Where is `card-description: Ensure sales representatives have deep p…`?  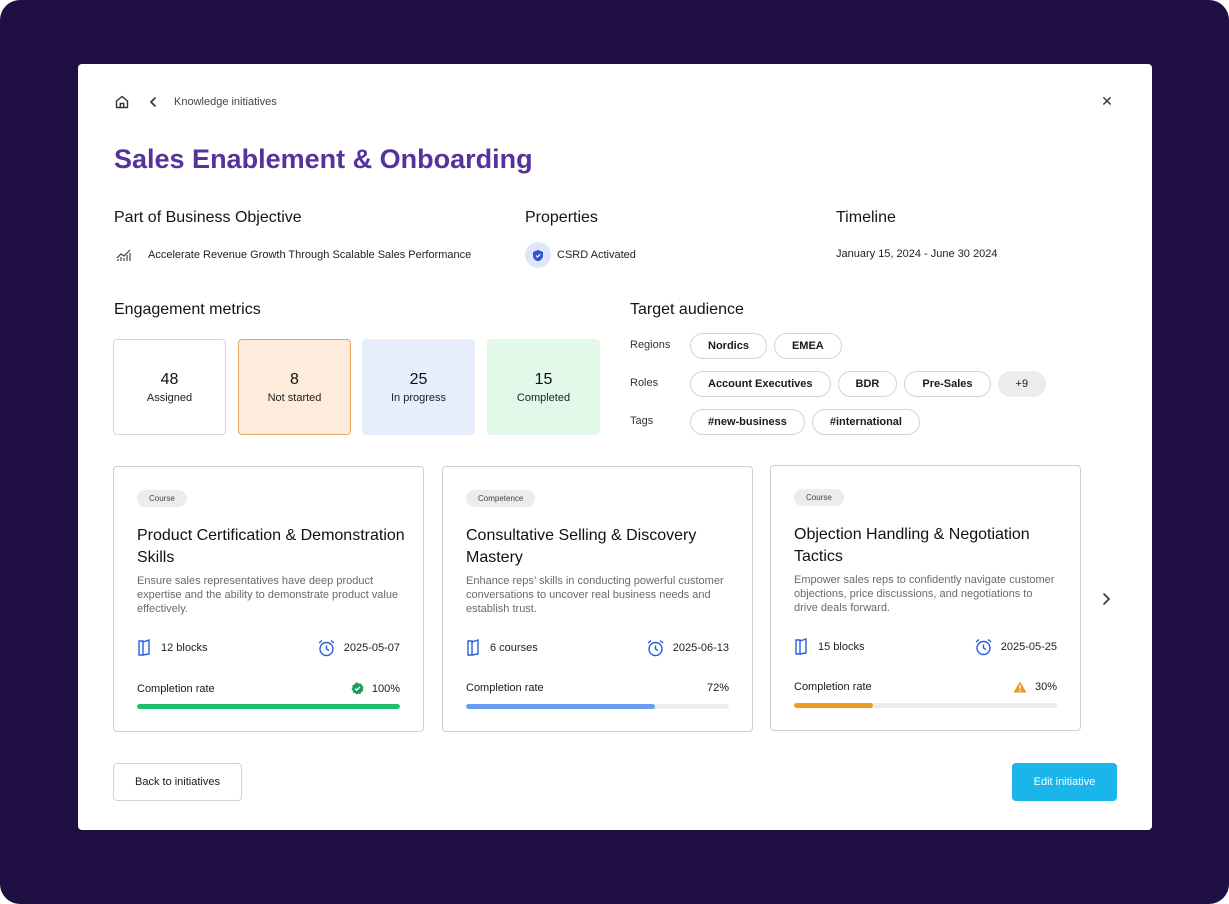 card-description: Ensure sales representatives have deep p… is located at coordinates (268, 595).